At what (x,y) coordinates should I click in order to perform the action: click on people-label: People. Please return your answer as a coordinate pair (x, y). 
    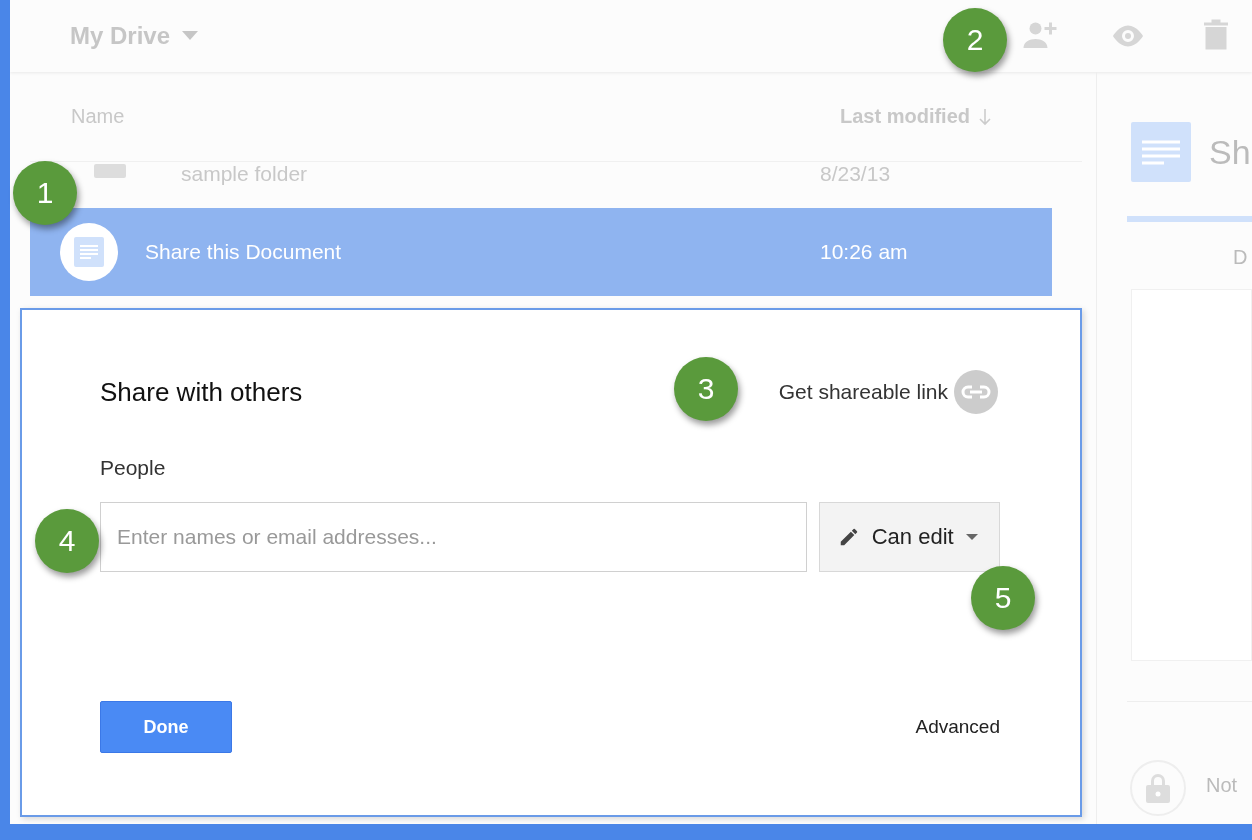
    Looking at the image, I should click on (133, 468).